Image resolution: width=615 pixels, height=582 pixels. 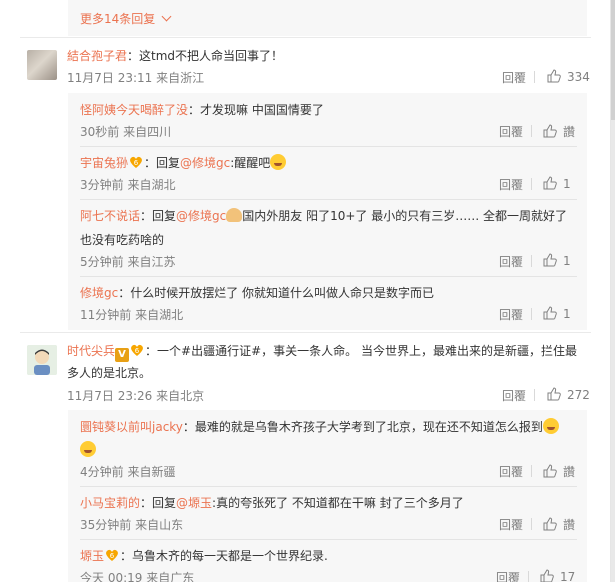 What do you see at coordinates (110, 503) in the screenshot?
I see `reply-username: 小马宝莉的` at bounding box center [110, 503].